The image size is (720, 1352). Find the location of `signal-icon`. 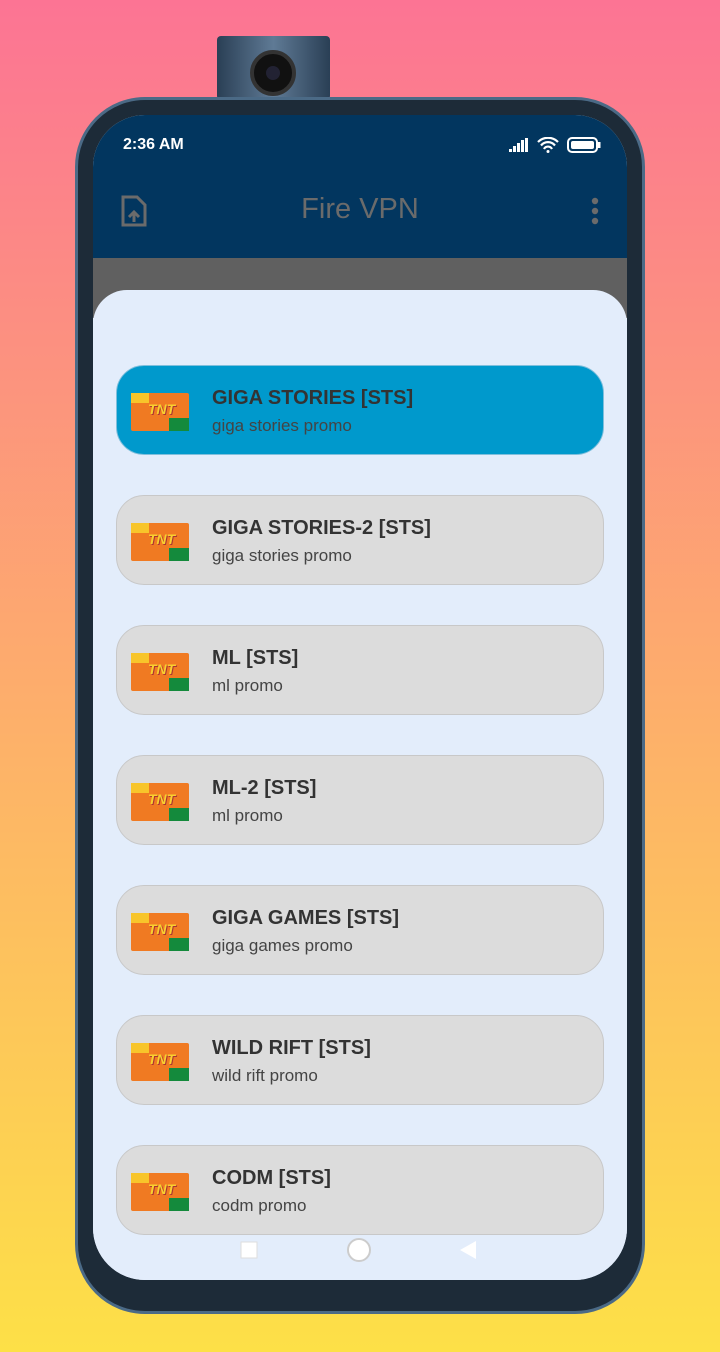

signal-icon is located at coordinates (518, 145).